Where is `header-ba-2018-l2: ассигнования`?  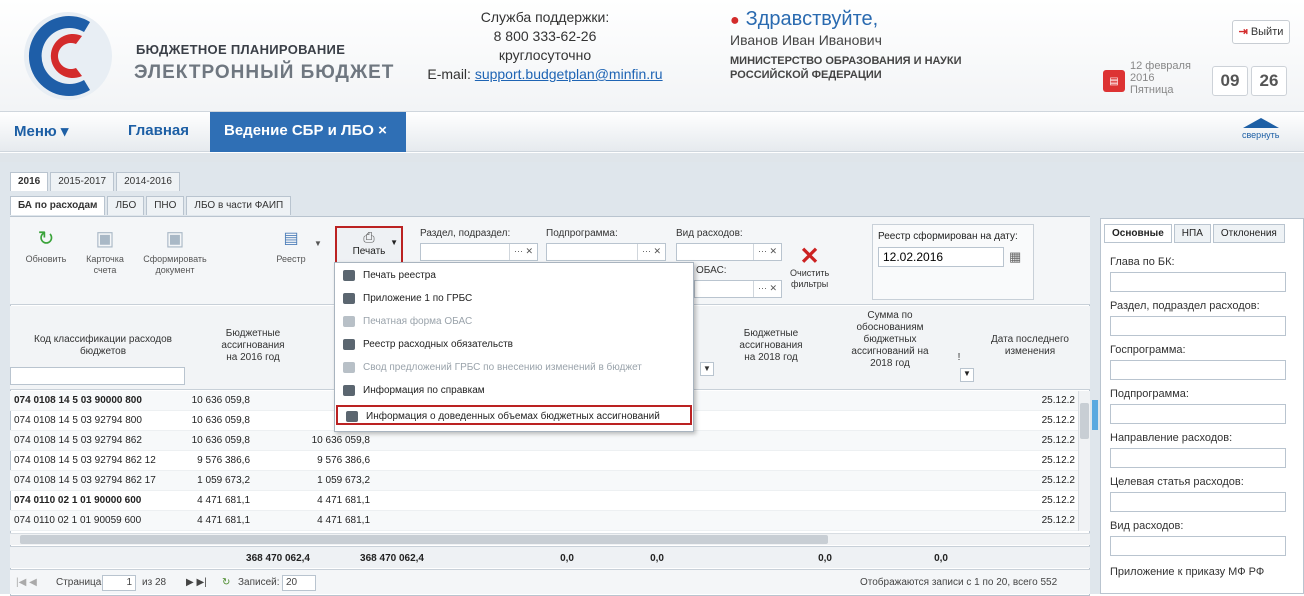
header-ba-2018-l2: ассигнования is located at coordinates (771, 345).